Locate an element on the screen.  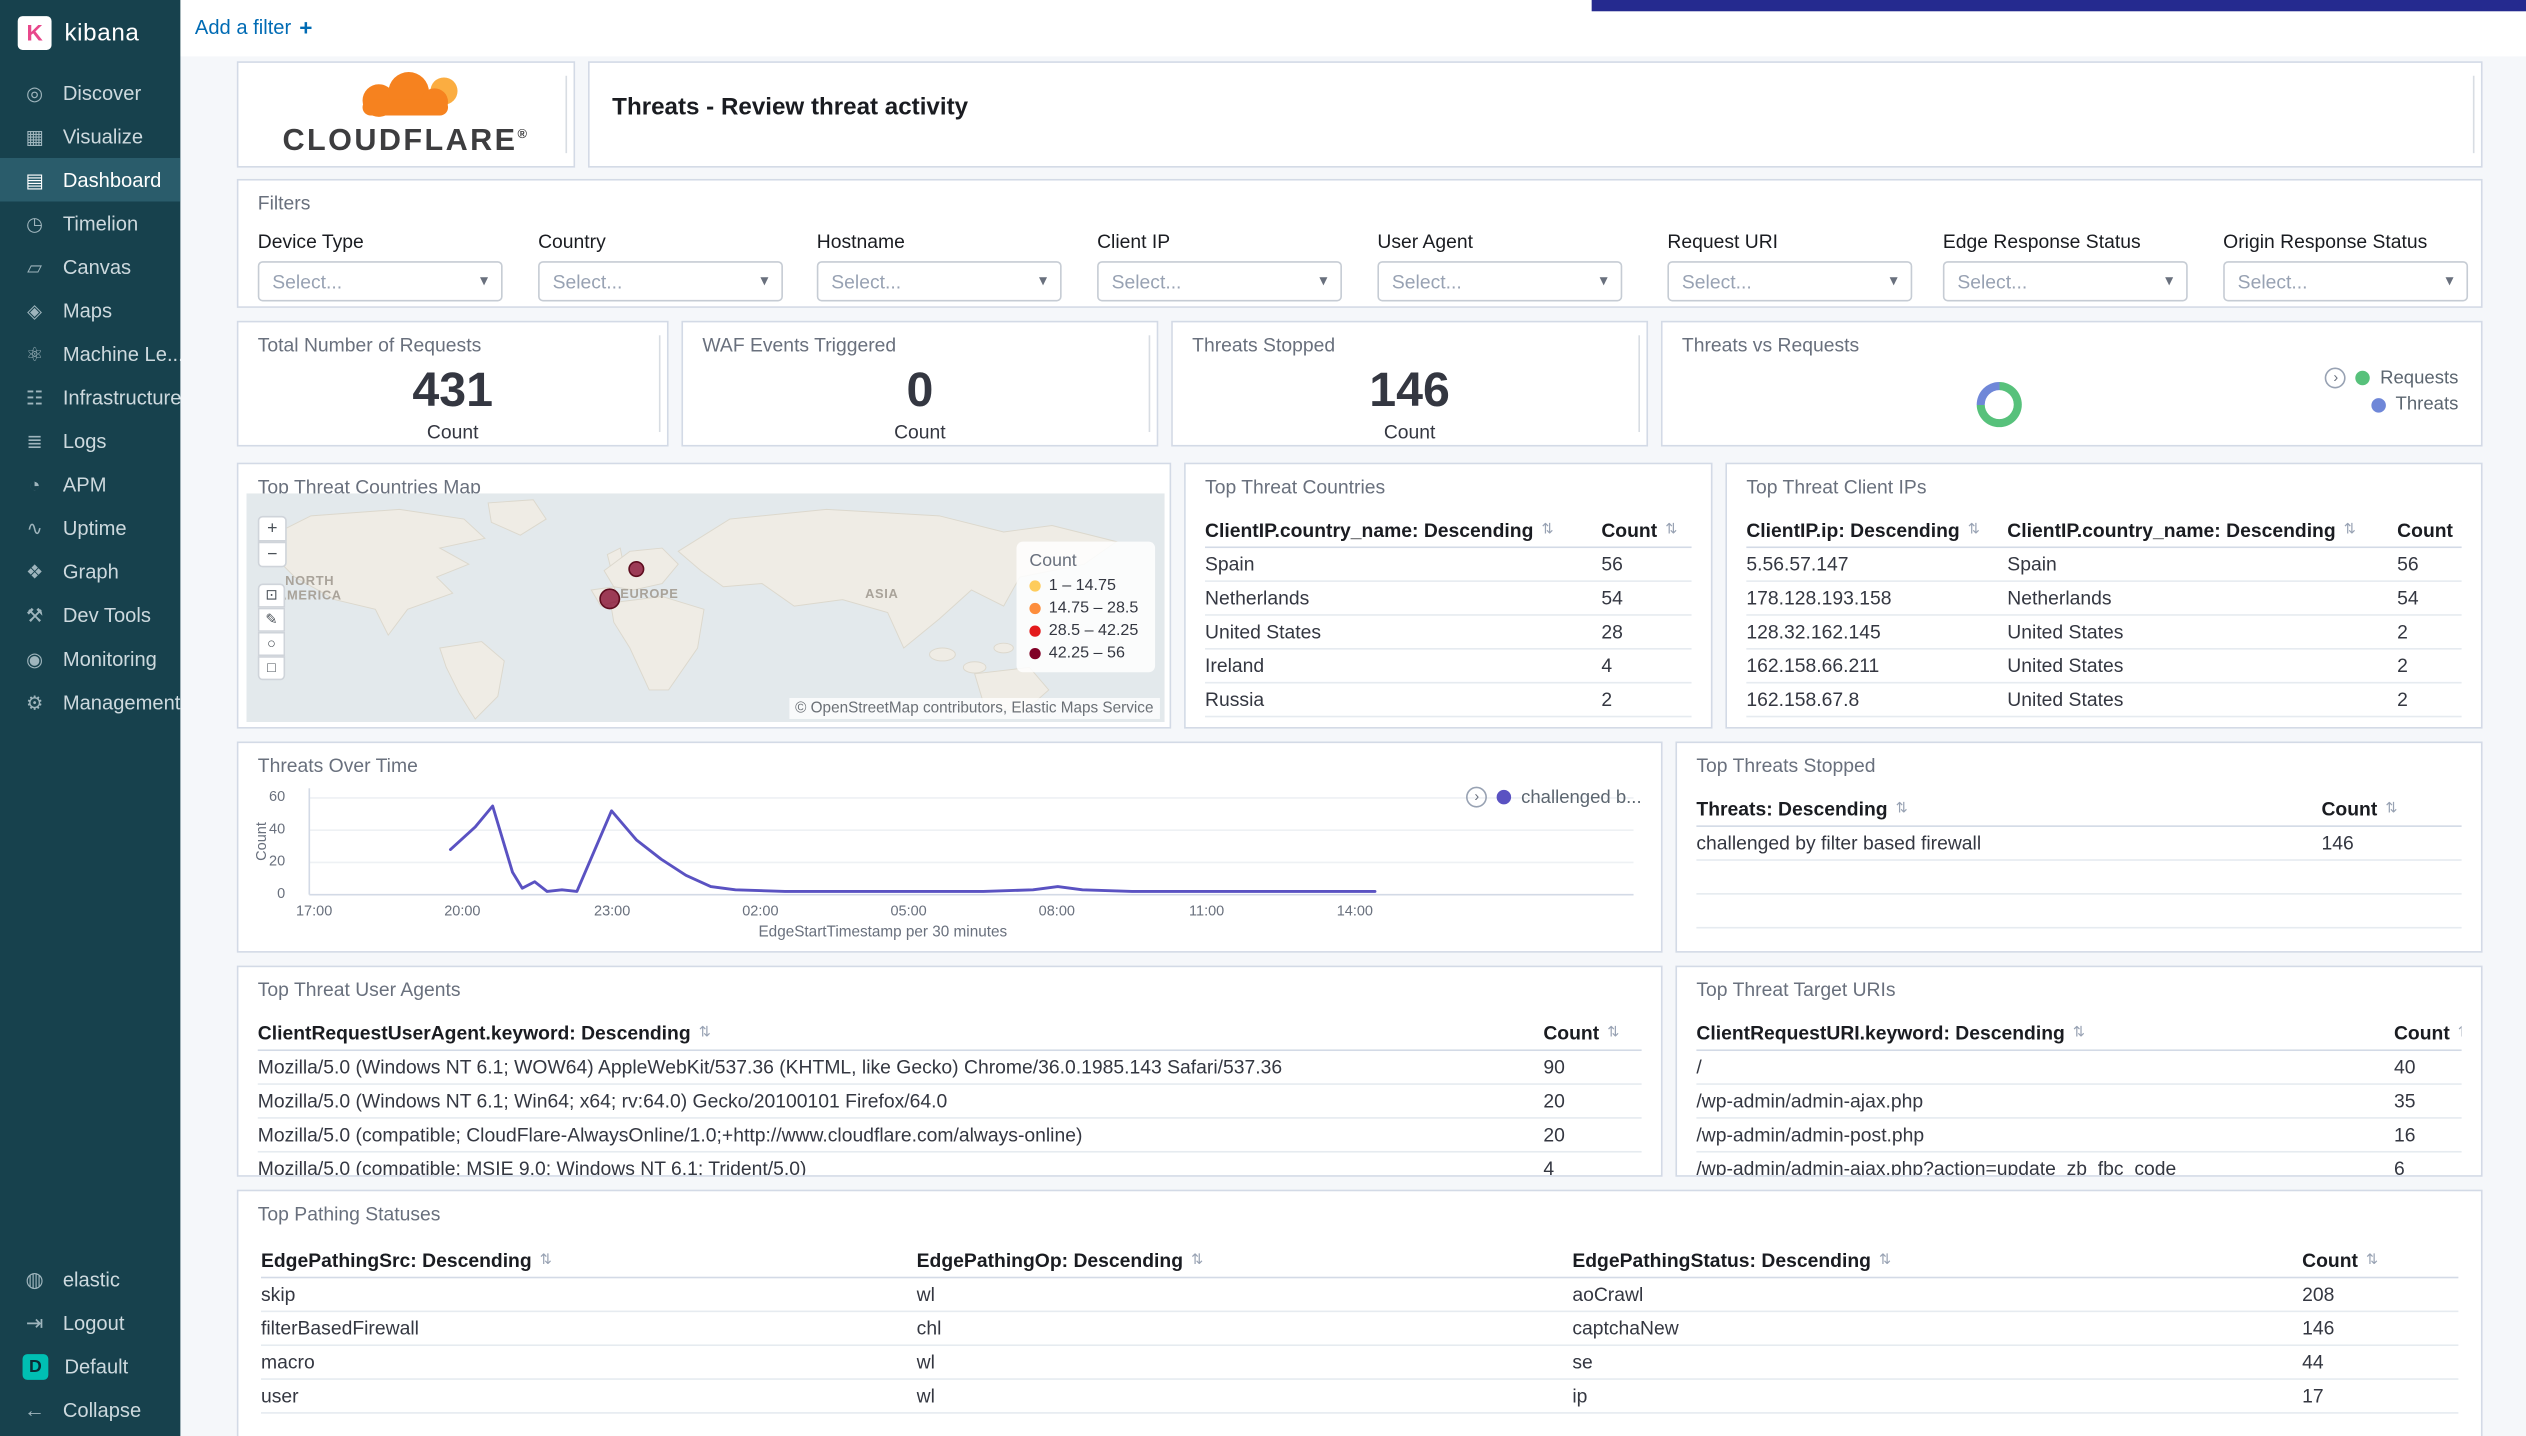
column-header: ClientIP.ip: Descending ⇅ is located at coordinates (1876, 529).